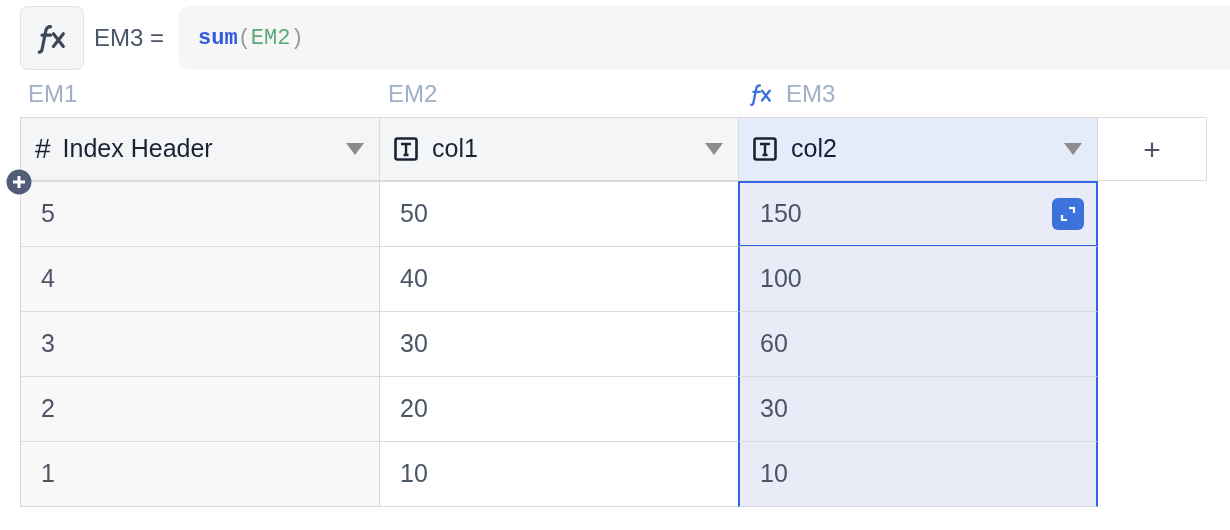 This screenshot has width=1230, height=530. What do you see at coordinates (43, 149) in the screenshot?
I see `number-type-icon: #` at bounding box center [43, 149].